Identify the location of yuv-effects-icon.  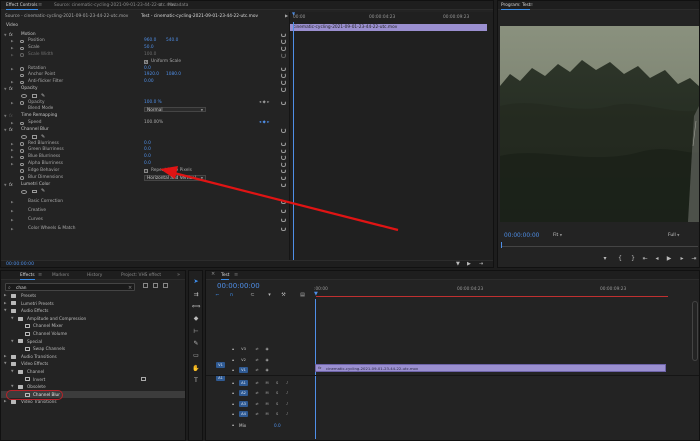
(165, 285).